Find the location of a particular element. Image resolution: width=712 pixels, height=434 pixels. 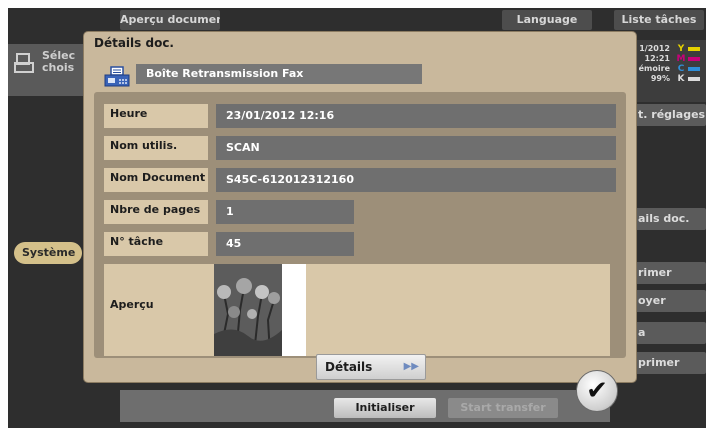

toner-label-k: K is located at coordinates (681, 79).